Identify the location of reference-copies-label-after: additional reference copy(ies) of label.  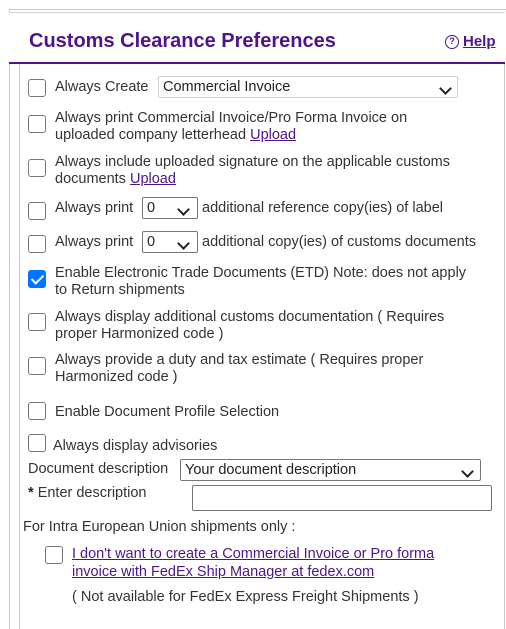
(322, 208).